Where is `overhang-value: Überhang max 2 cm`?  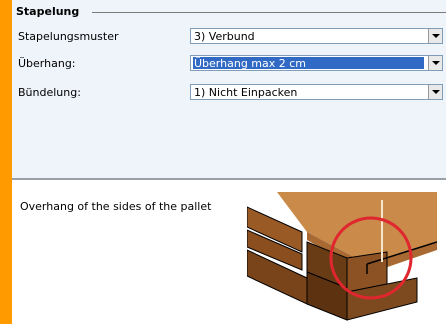 overhang-value: Überhang max 2 cm is located at coordinates (250, 63).